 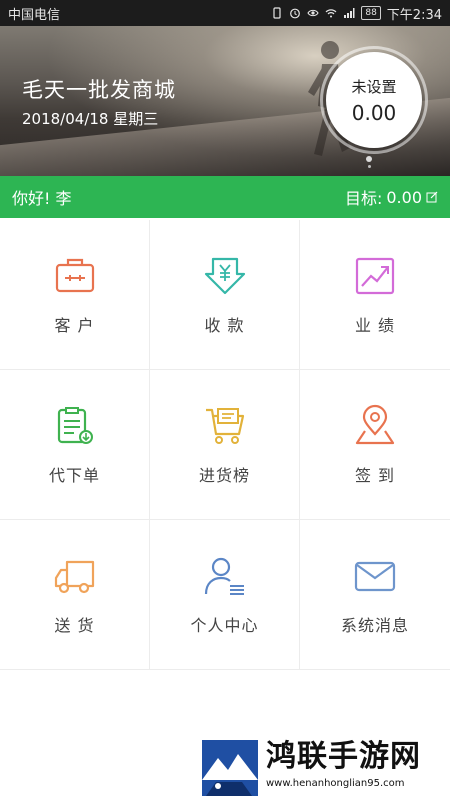 I want to click on menu-item-place-order: 代下单, so click(x=75, y=445).